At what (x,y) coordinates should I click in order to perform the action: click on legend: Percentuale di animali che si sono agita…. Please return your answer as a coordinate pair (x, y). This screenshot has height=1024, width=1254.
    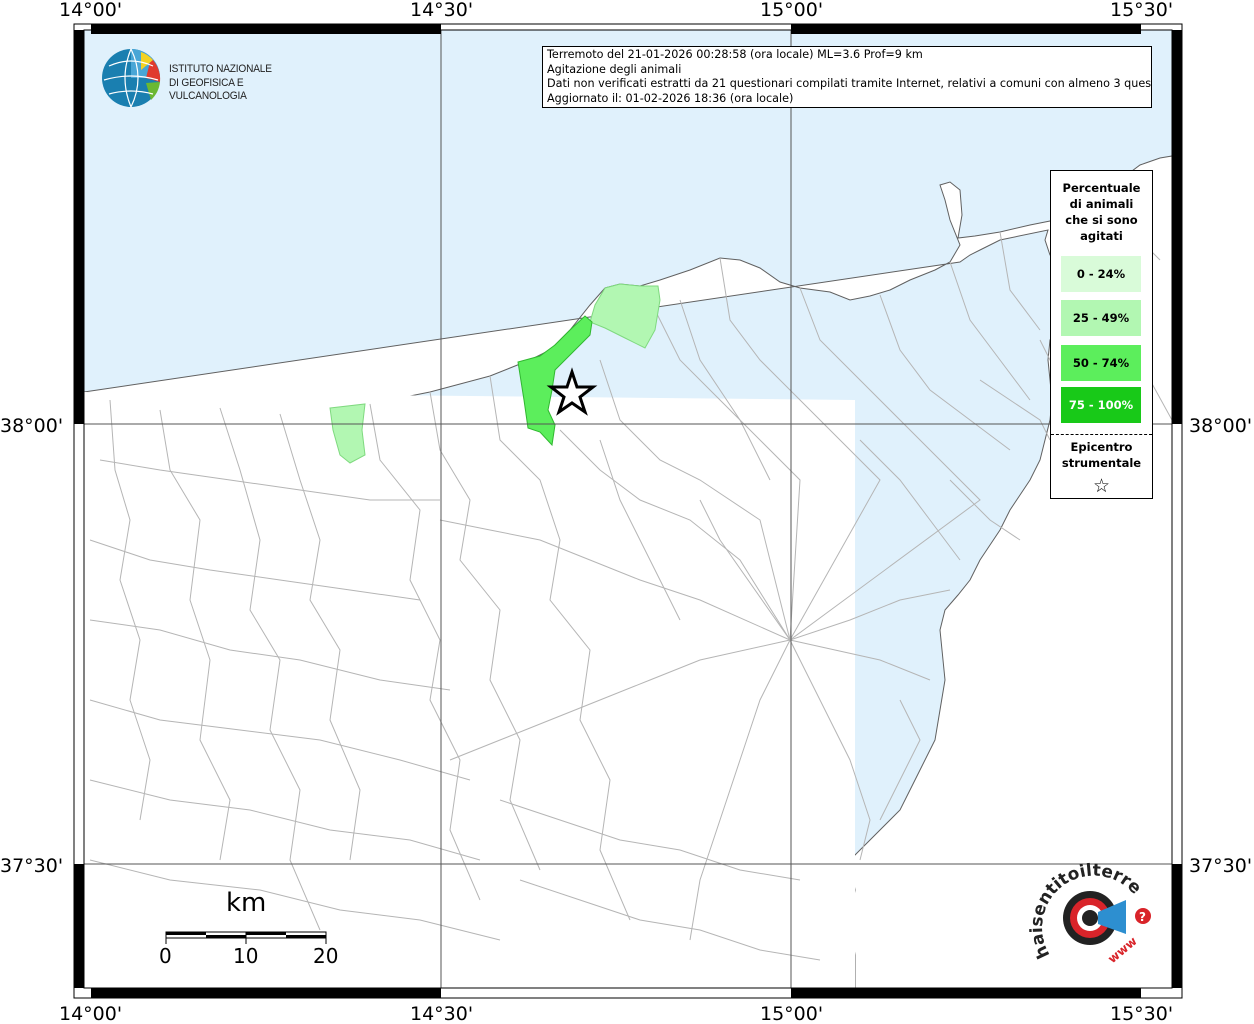
    Looking at the image, I should click on (1101, 334).